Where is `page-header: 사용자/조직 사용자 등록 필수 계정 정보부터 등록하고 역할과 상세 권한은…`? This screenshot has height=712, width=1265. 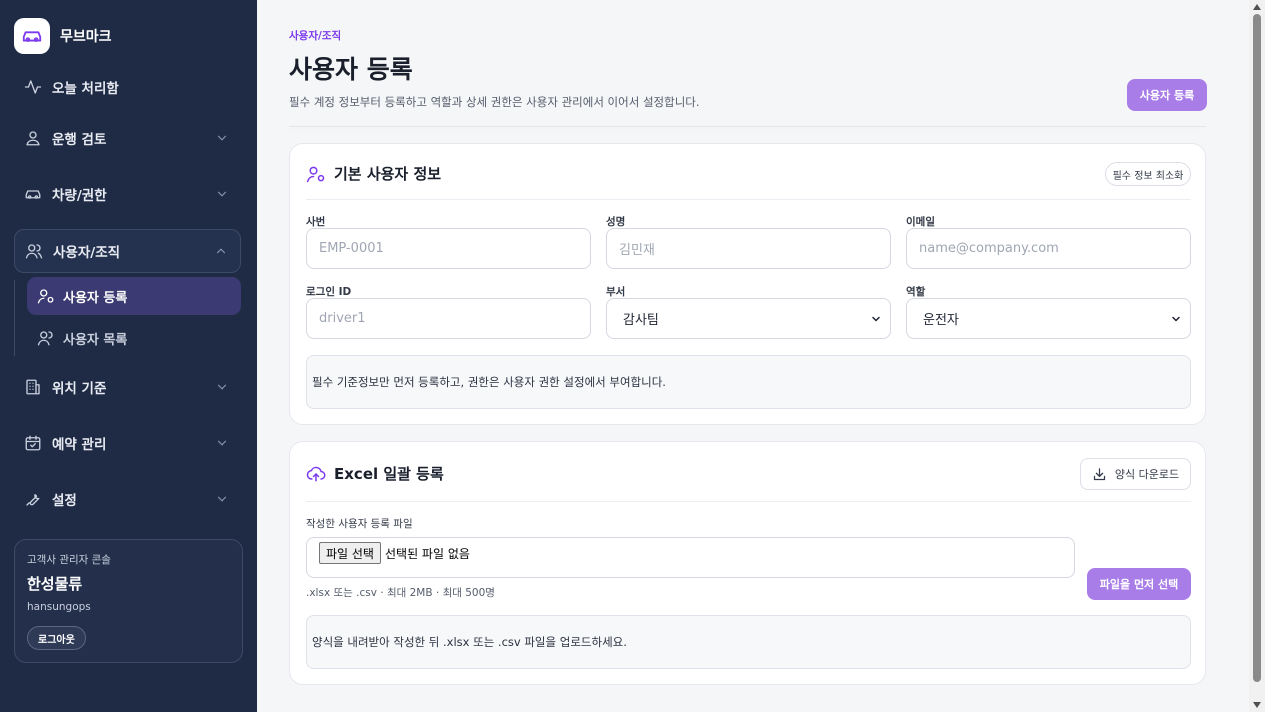
page-header: 사용자/조직 사용자 등록 필수 계정 정보부터 등록하고 역할과 상세 권한은… is located at coordinates (748, 63).